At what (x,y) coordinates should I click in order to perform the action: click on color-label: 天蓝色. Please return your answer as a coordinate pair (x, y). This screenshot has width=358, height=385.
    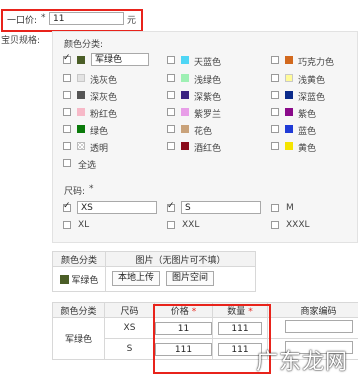
    Looking at the image, I should click on (208, 63).